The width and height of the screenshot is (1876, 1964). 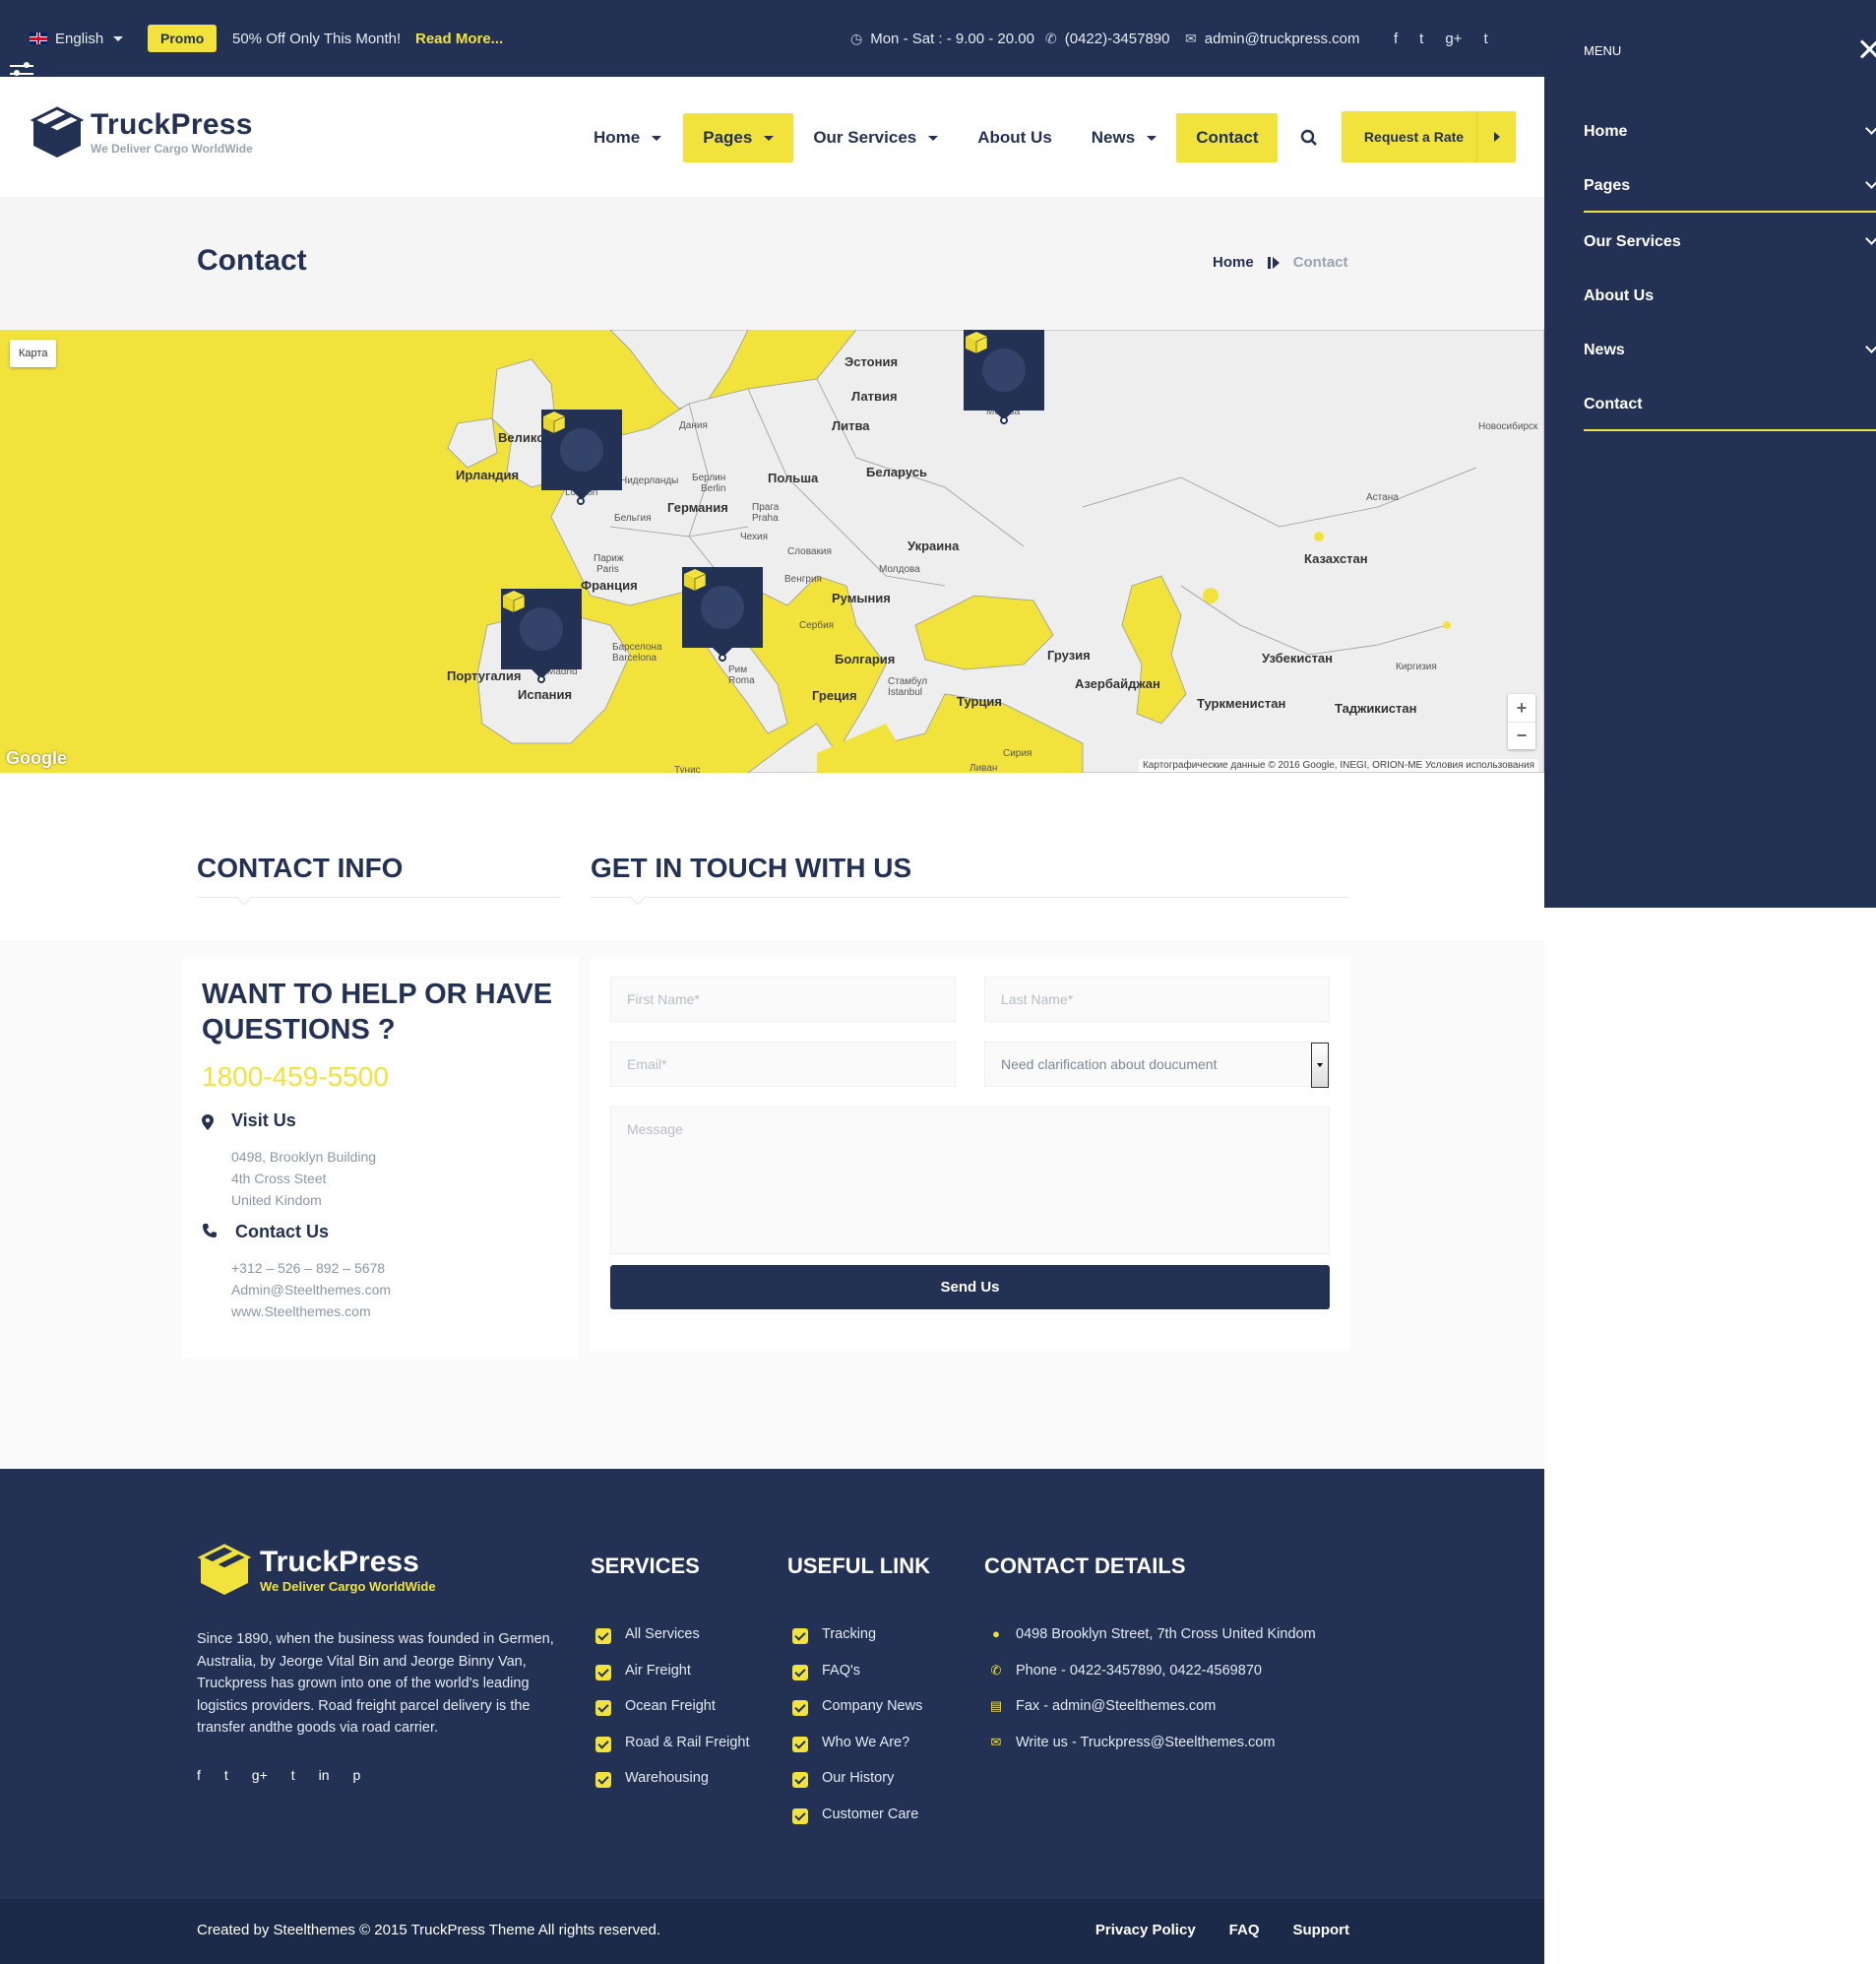 What do you see at coordinates (316, 1569) in the screenshot?
I see `footer-logo: TruckPress We Deliver Cargo WorldWide` at bounding box center [316, 1569].